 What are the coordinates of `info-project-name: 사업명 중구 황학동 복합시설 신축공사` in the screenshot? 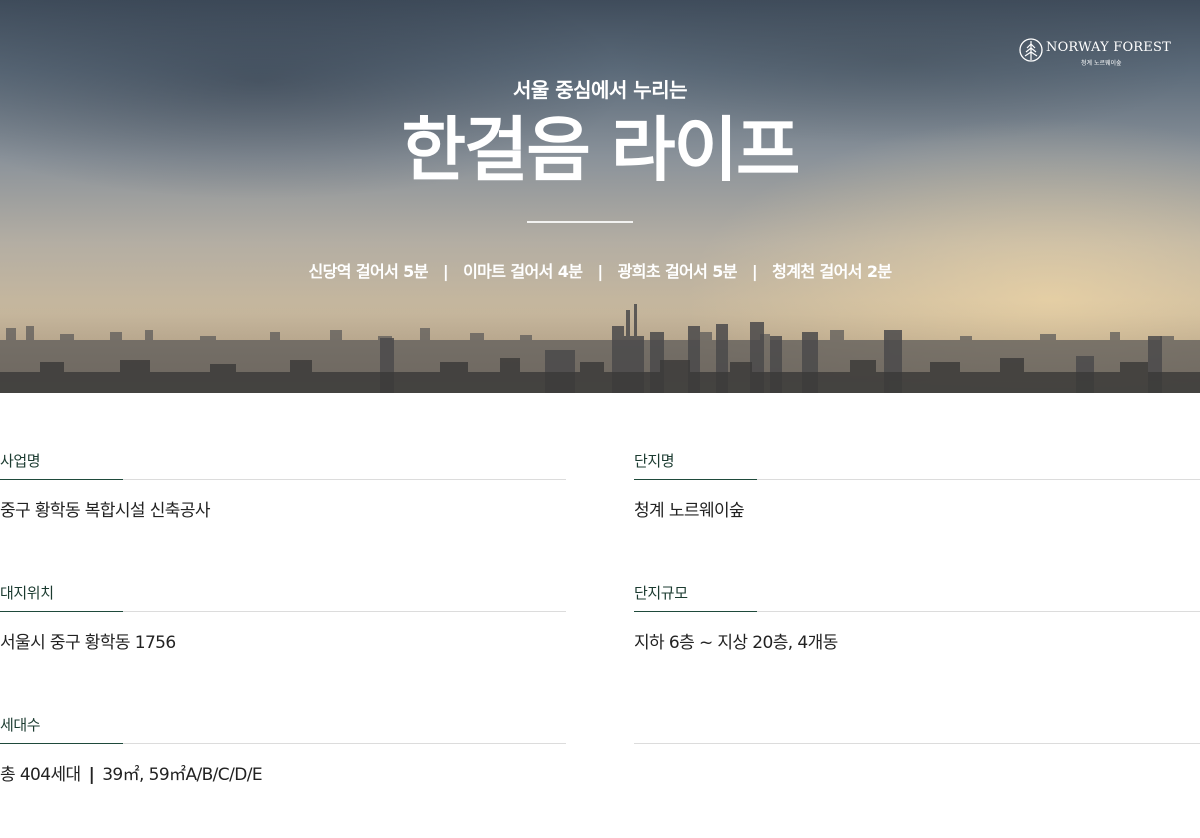 It's located at (283, 485).